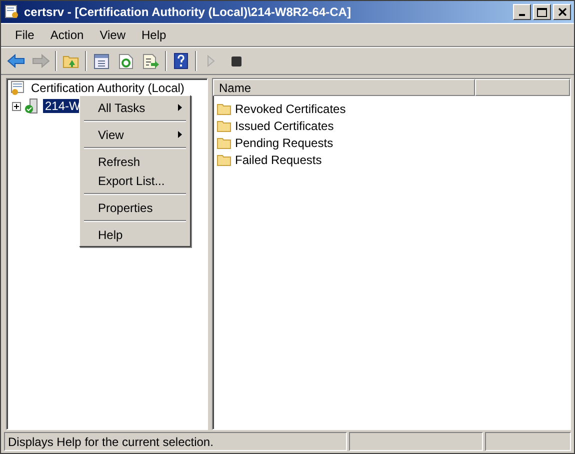 This screenshot has height=454, width=575. Describe the element at coordinates (32, 106) in the screenshot. I see `server-check-icon` at that location.